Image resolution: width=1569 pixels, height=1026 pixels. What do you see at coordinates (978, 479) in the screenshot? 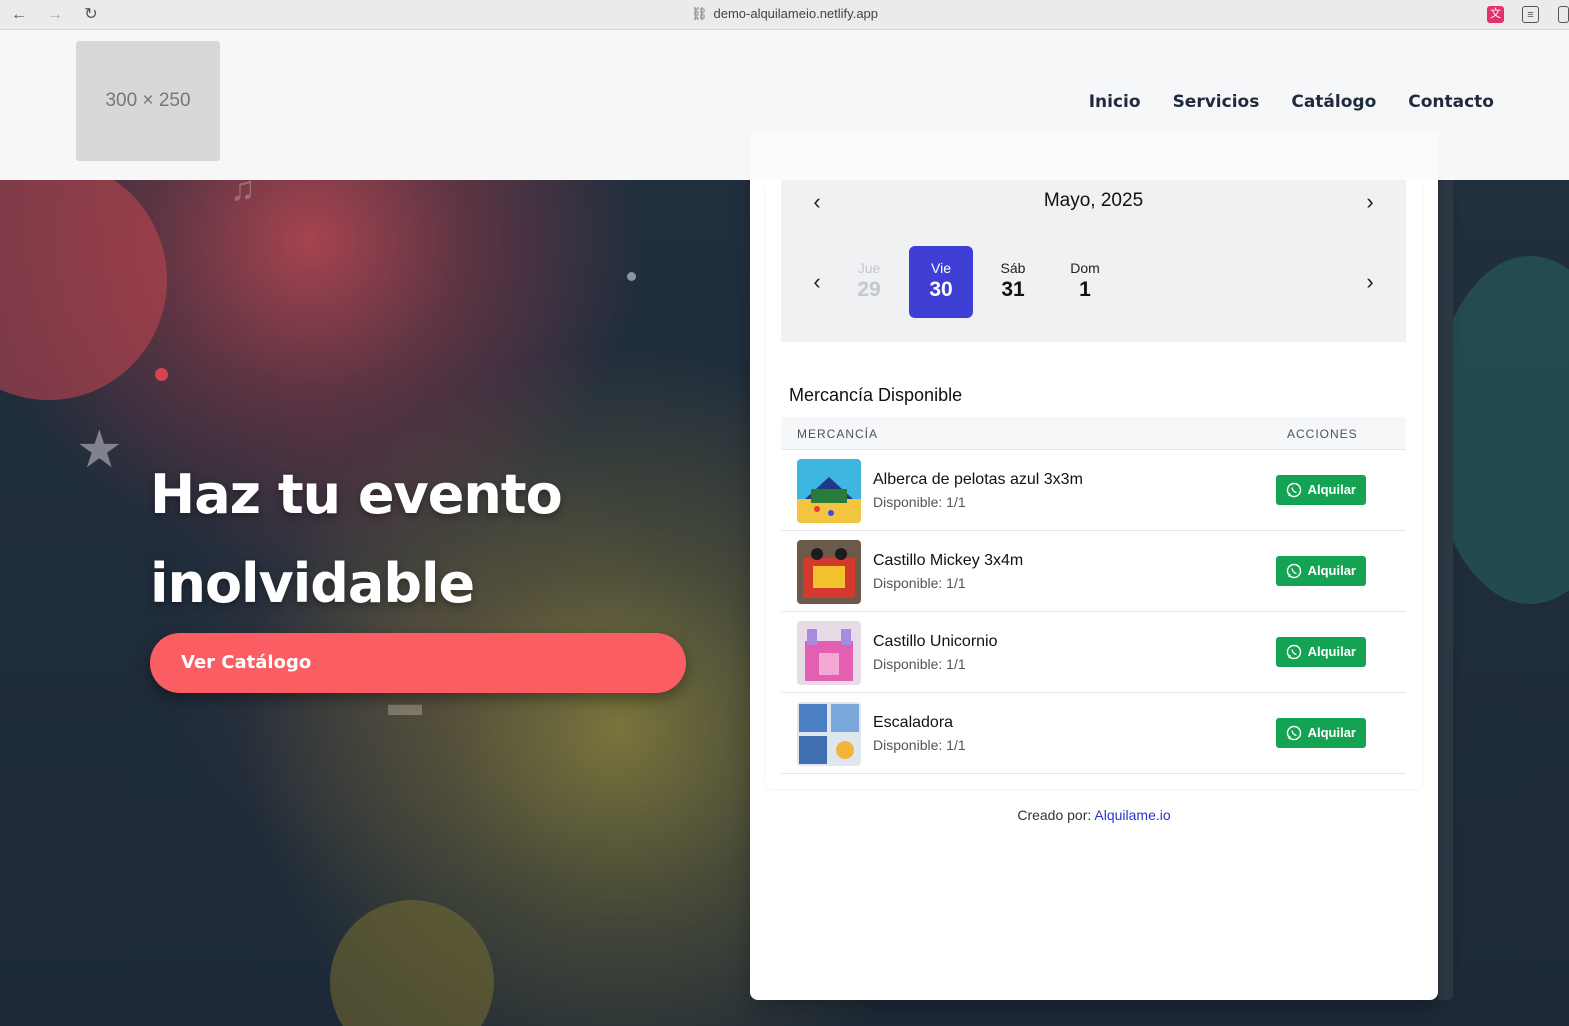
I see `product-name: Alberca de pelotas azul 3x3m` at bounding box center [978, 479].